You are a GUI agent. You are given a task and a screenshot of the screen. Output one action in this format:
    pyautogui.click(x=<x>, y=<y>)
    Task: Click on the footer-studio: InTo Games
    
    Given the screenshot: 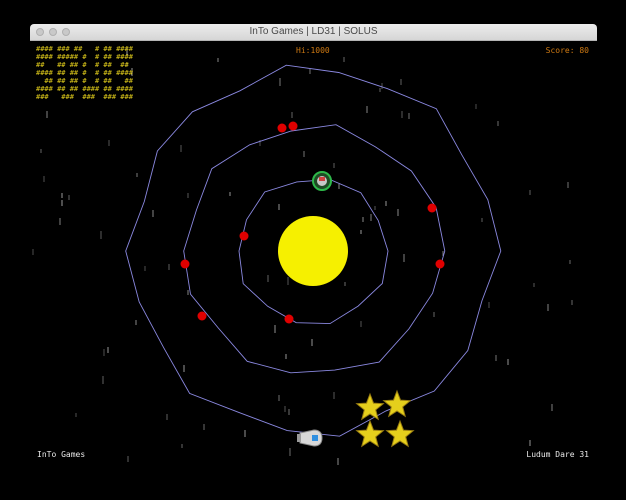 What is the action you would take?
    pyautogui.click(x=61, y=454)
    